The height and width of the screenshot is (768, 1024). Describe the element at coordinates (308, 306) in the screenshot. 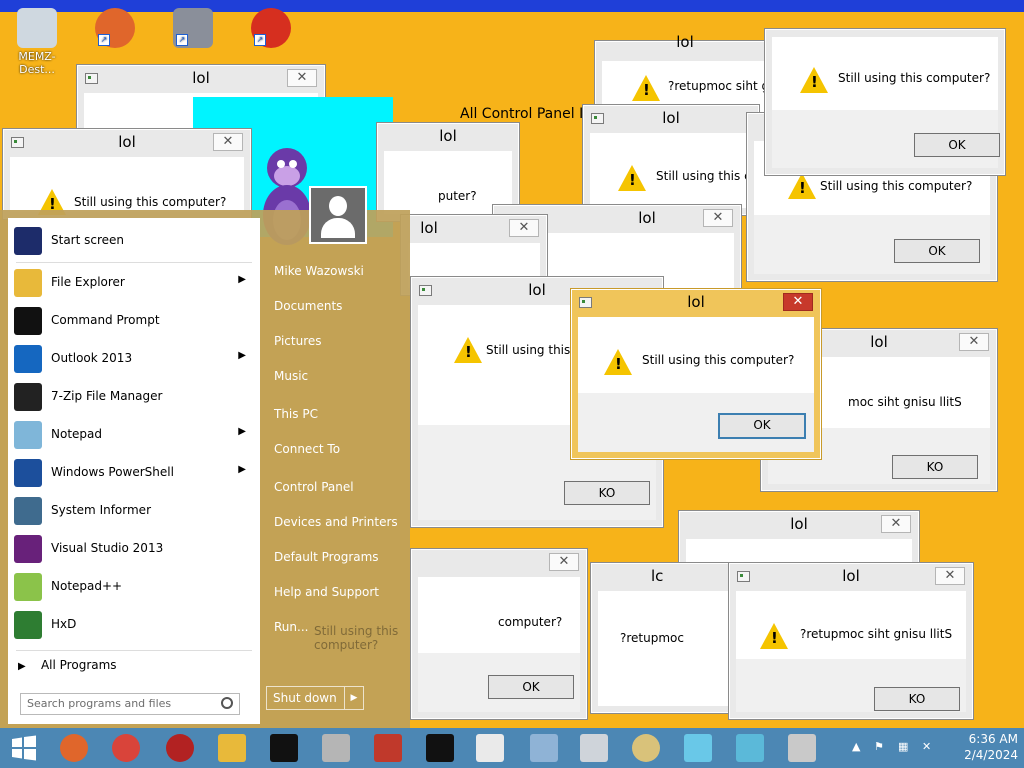

I see `start-right-documents: Documents` at that location.